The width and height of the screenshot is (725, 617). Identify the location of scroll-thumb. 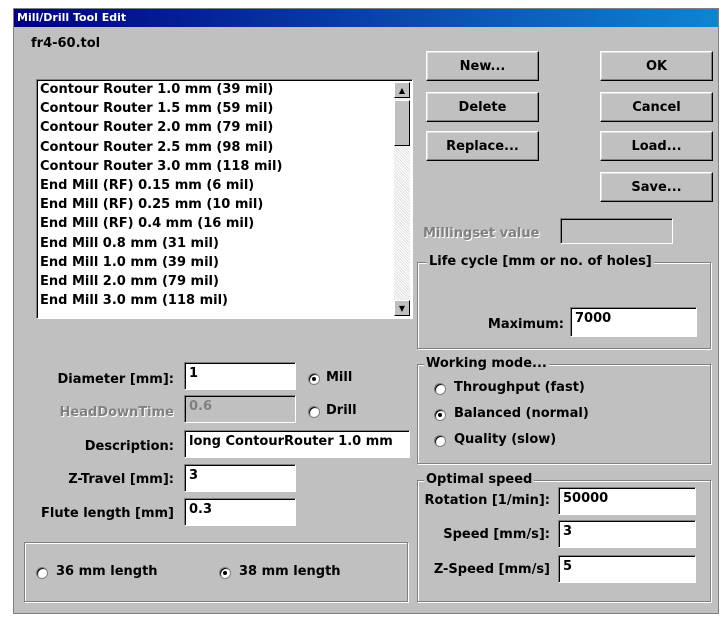
(402, 123).